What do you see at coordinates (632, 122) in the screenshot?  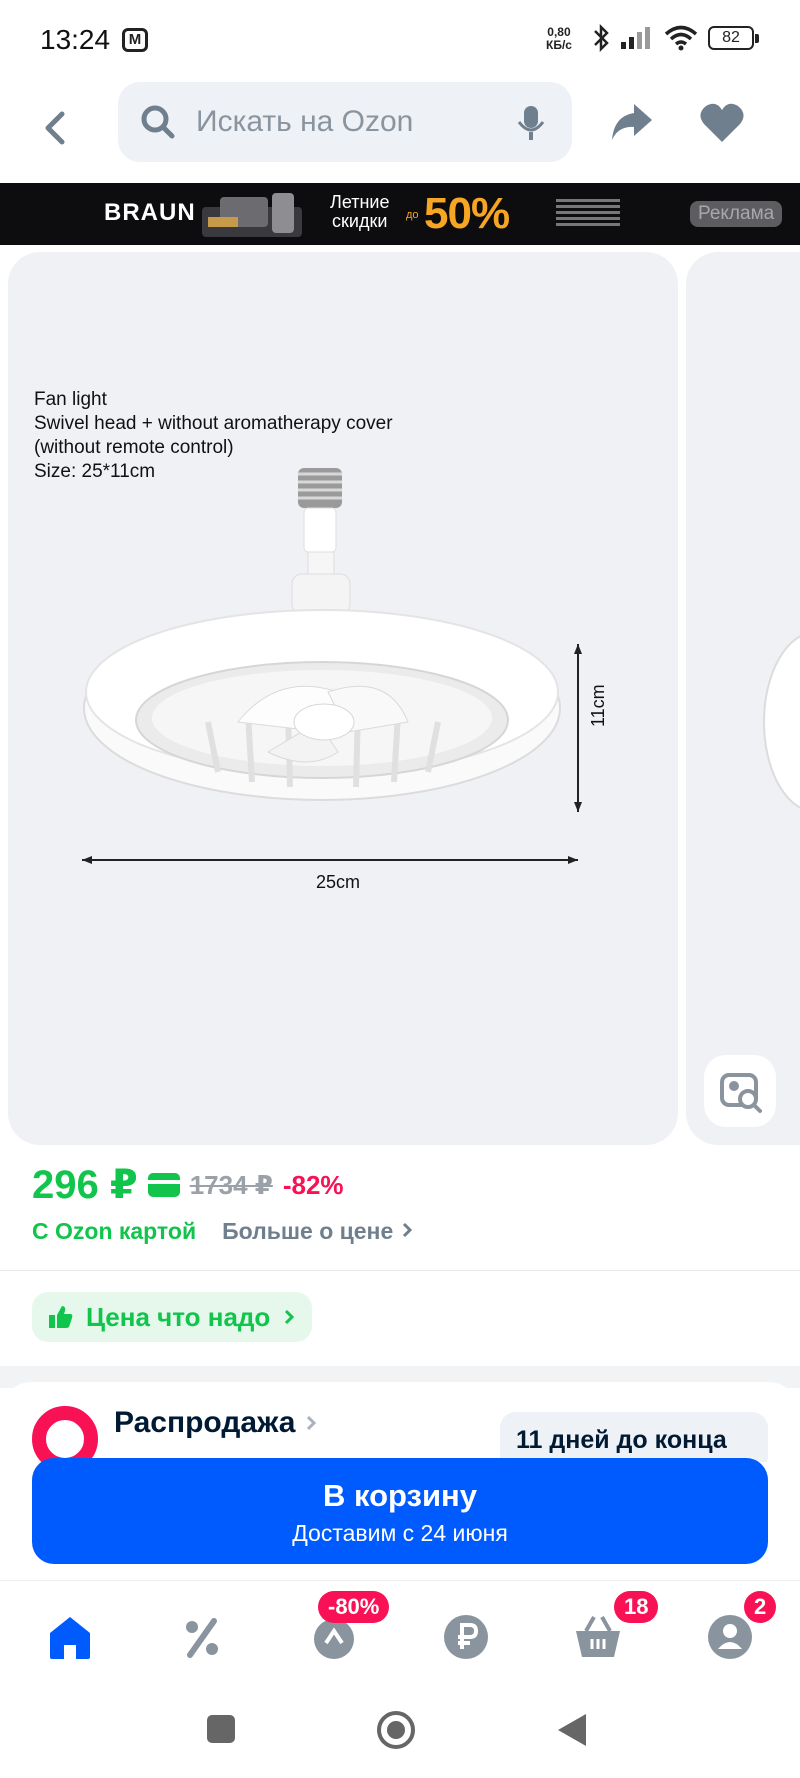 I see `share-icon` at bounding box center [632, 122].